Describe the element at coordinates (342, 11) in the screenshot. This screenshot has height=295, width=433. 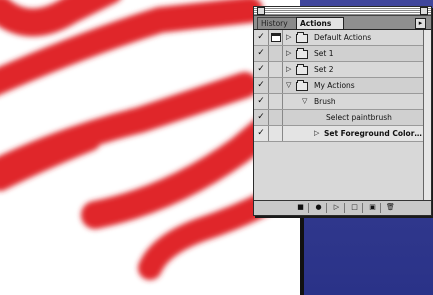
I see `palette-titlebar` at that location.